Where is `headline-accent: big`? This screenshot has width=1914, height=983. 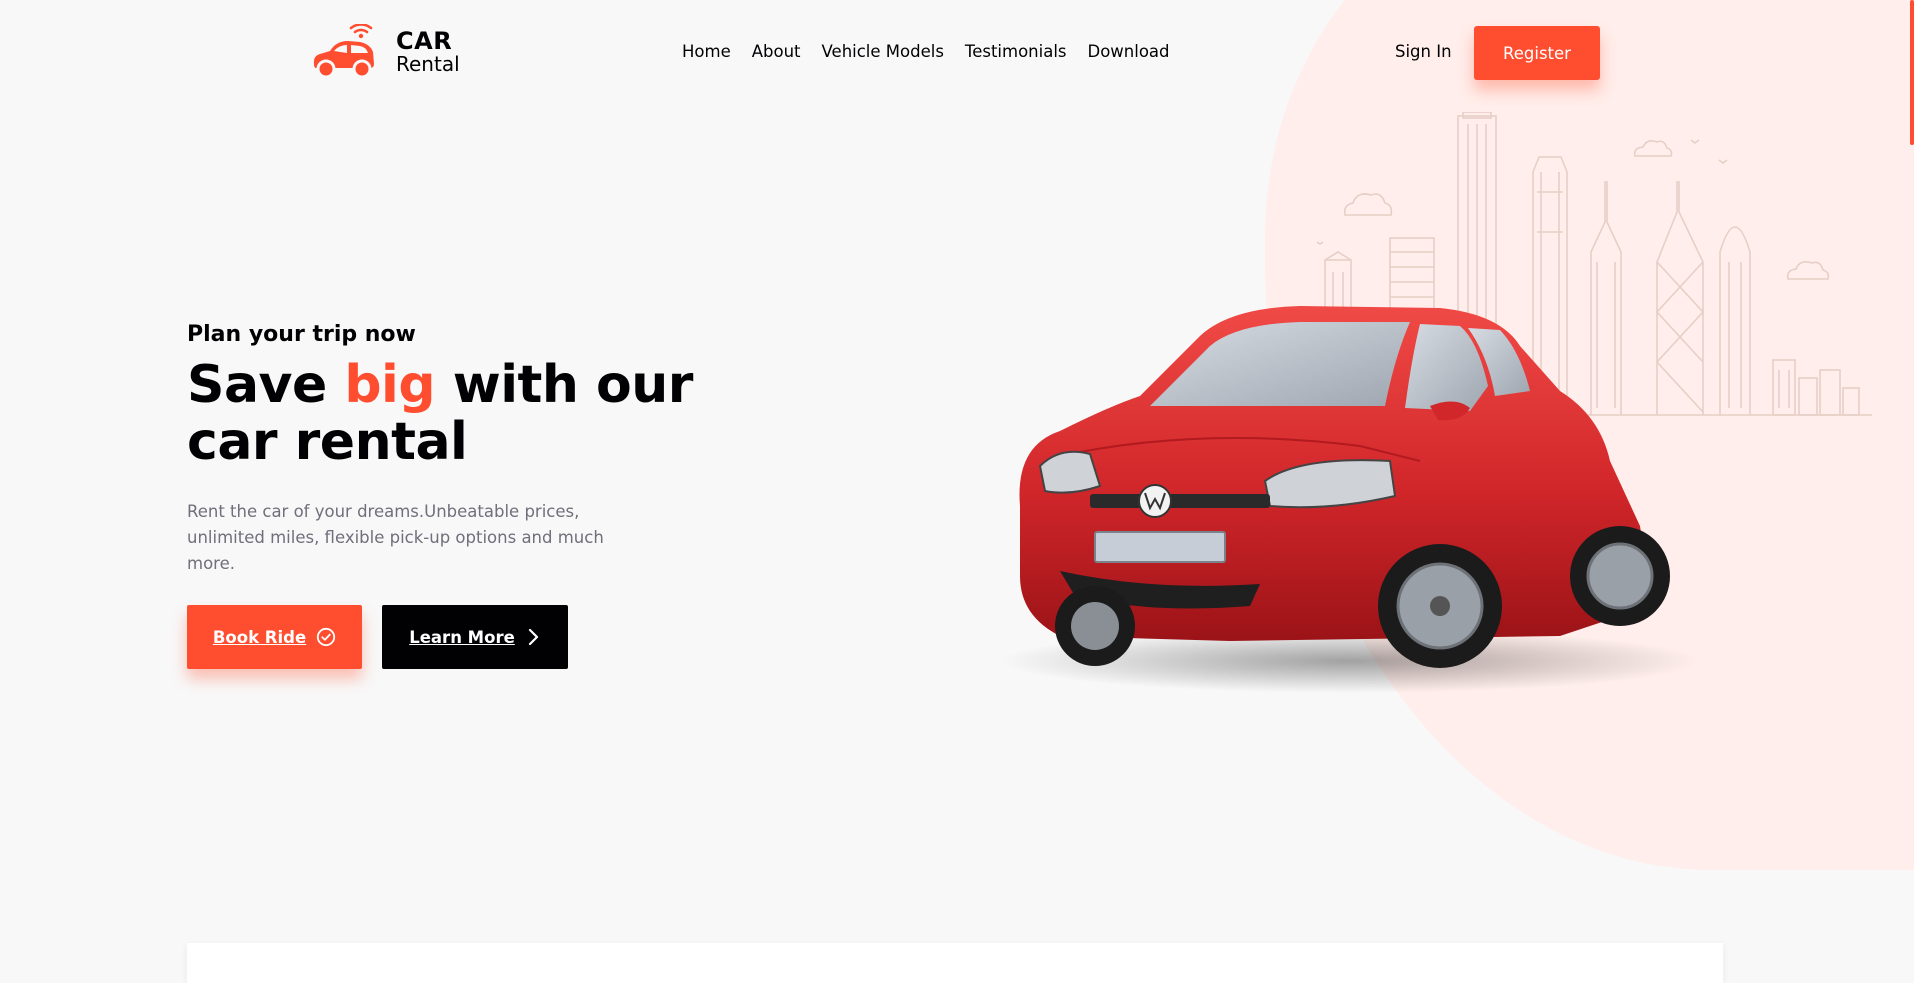
headline-accent: big is located at coordinates (390, 385).